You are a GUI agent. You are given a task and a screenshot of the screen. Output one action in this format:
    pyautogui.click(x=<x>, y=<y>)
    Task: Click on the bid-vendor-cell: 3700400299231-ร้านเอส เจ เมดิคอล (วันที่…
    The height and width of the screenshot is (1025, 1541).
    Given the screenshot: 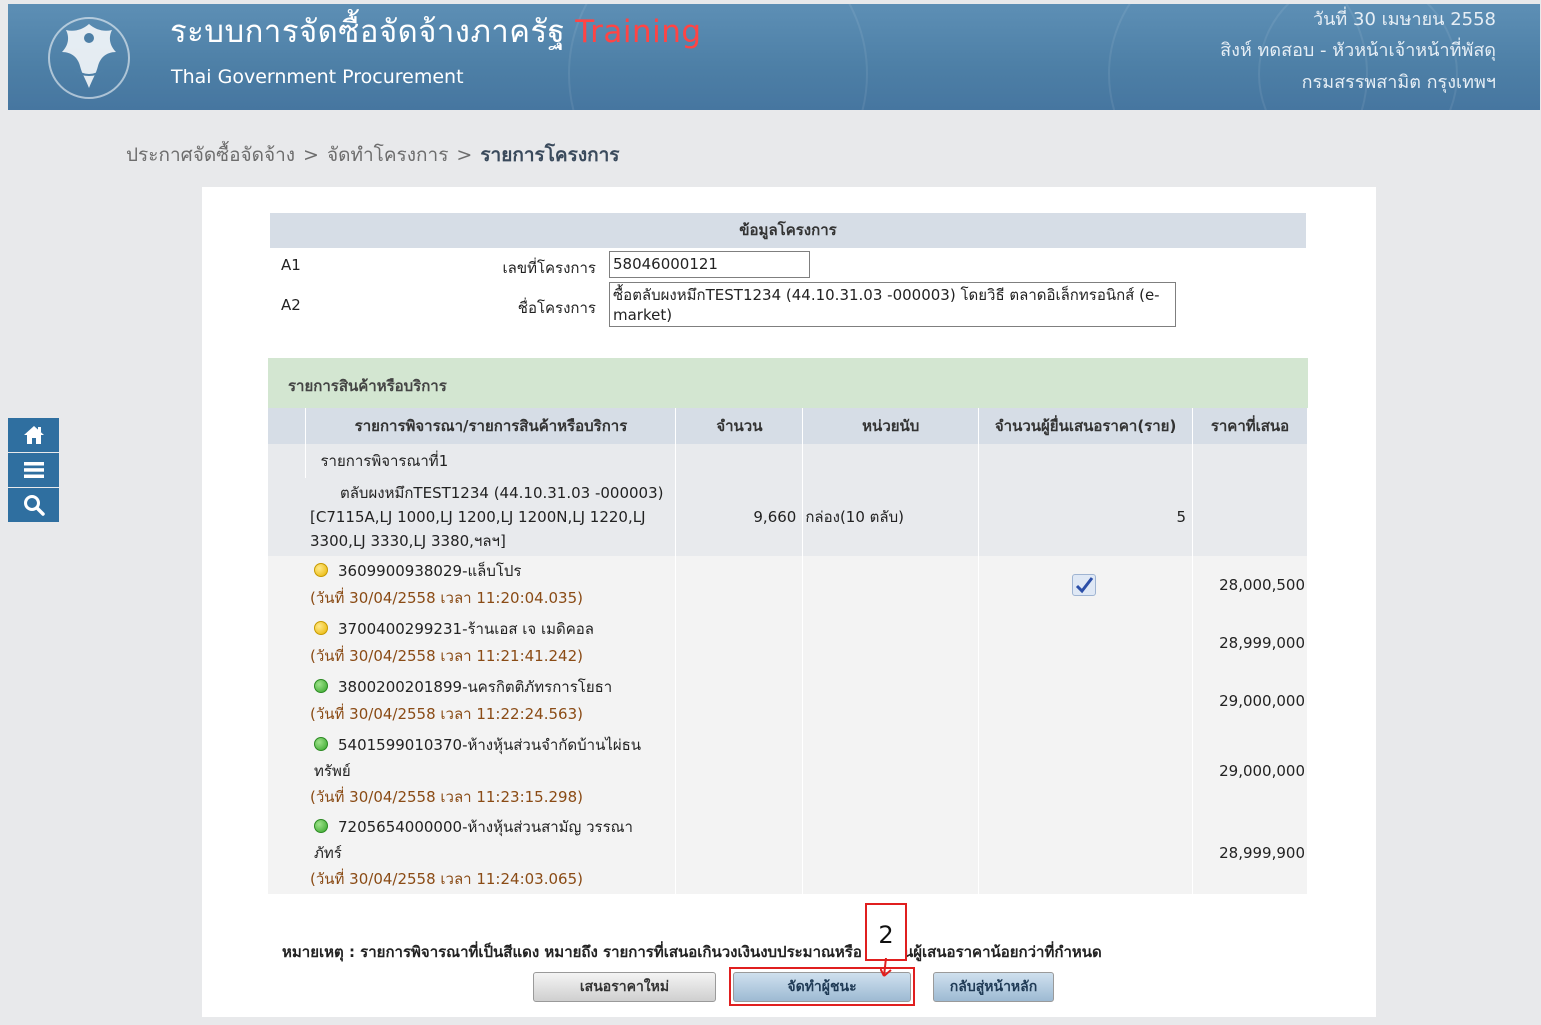 What is the action you would take?
    pyautogui.click(x=472, y=643)
    